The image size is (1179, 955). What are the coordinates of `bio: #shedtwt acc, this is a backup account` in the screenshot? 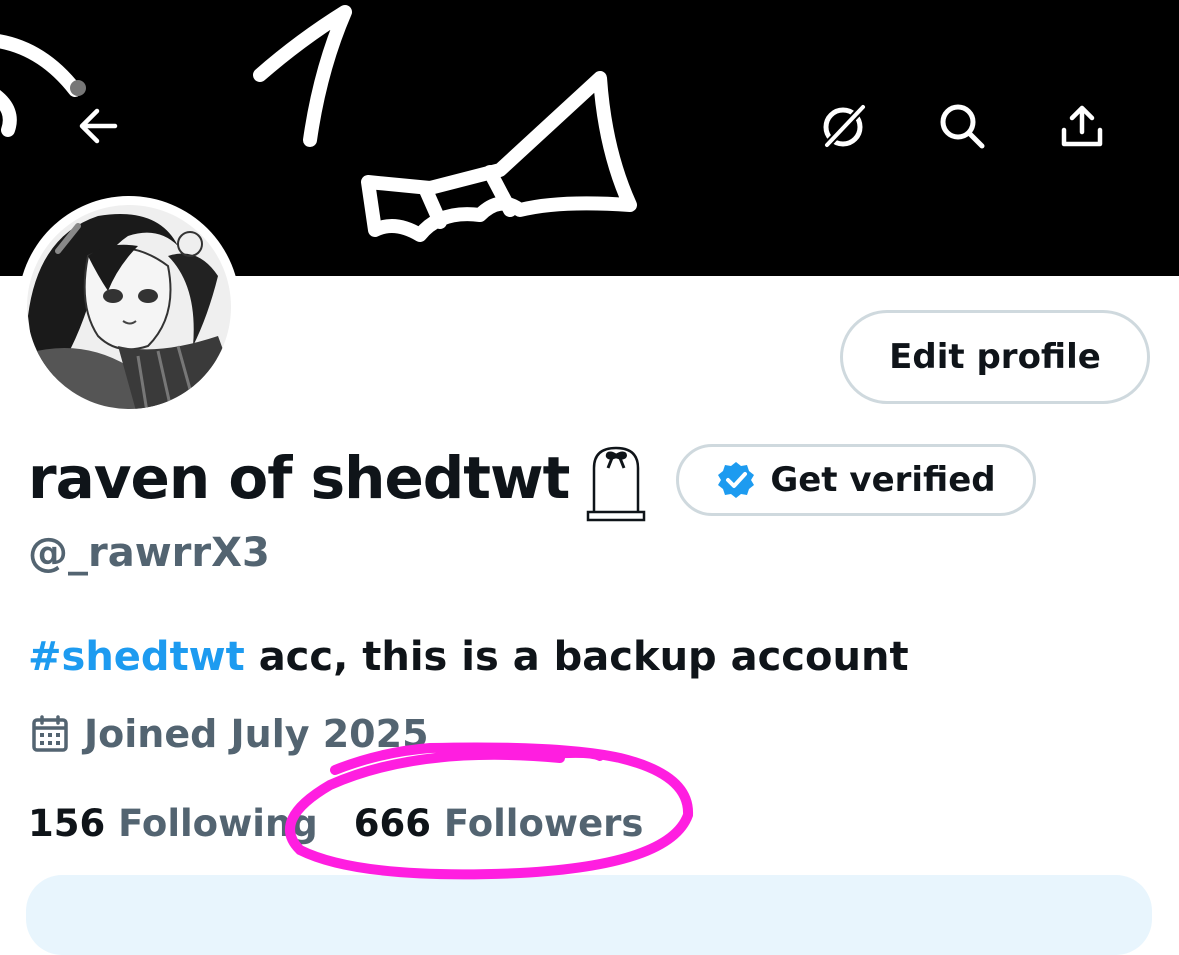 It's located at (468, 657).